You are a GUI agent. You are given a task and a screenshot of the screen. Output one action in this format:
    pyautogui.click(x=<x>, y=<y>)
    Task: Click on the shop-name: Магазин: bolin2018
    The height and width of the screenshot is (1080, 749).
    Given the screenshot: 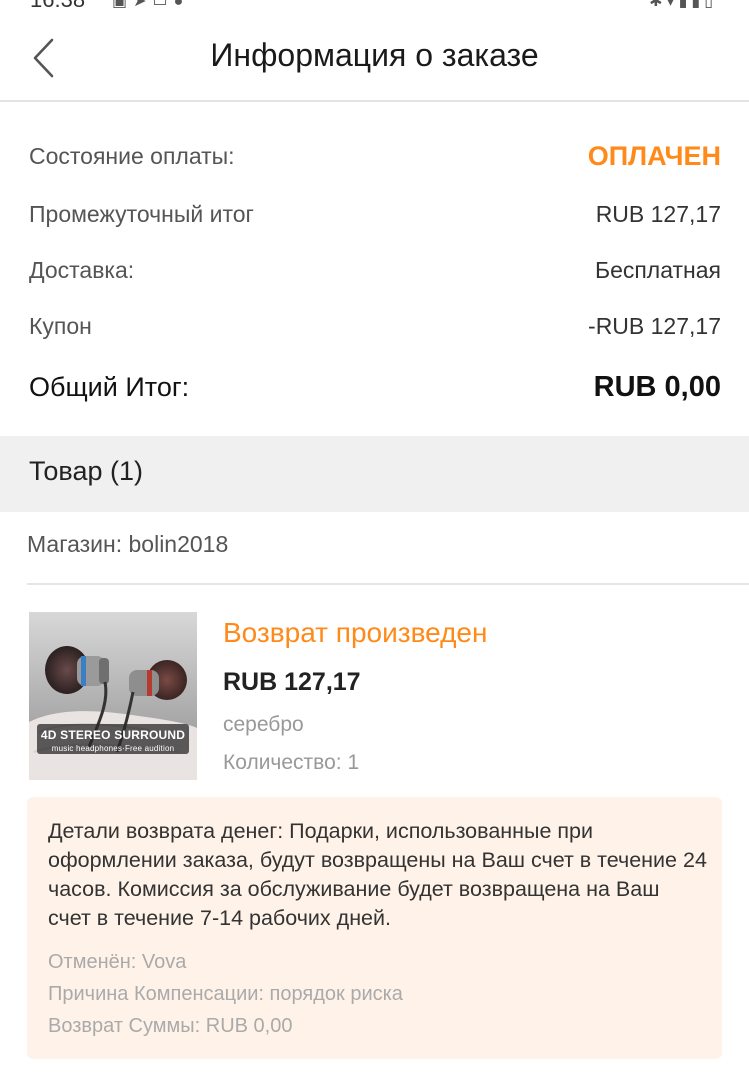 What is the action you would take?
    pyautogui.click(x=127, y=544)
    